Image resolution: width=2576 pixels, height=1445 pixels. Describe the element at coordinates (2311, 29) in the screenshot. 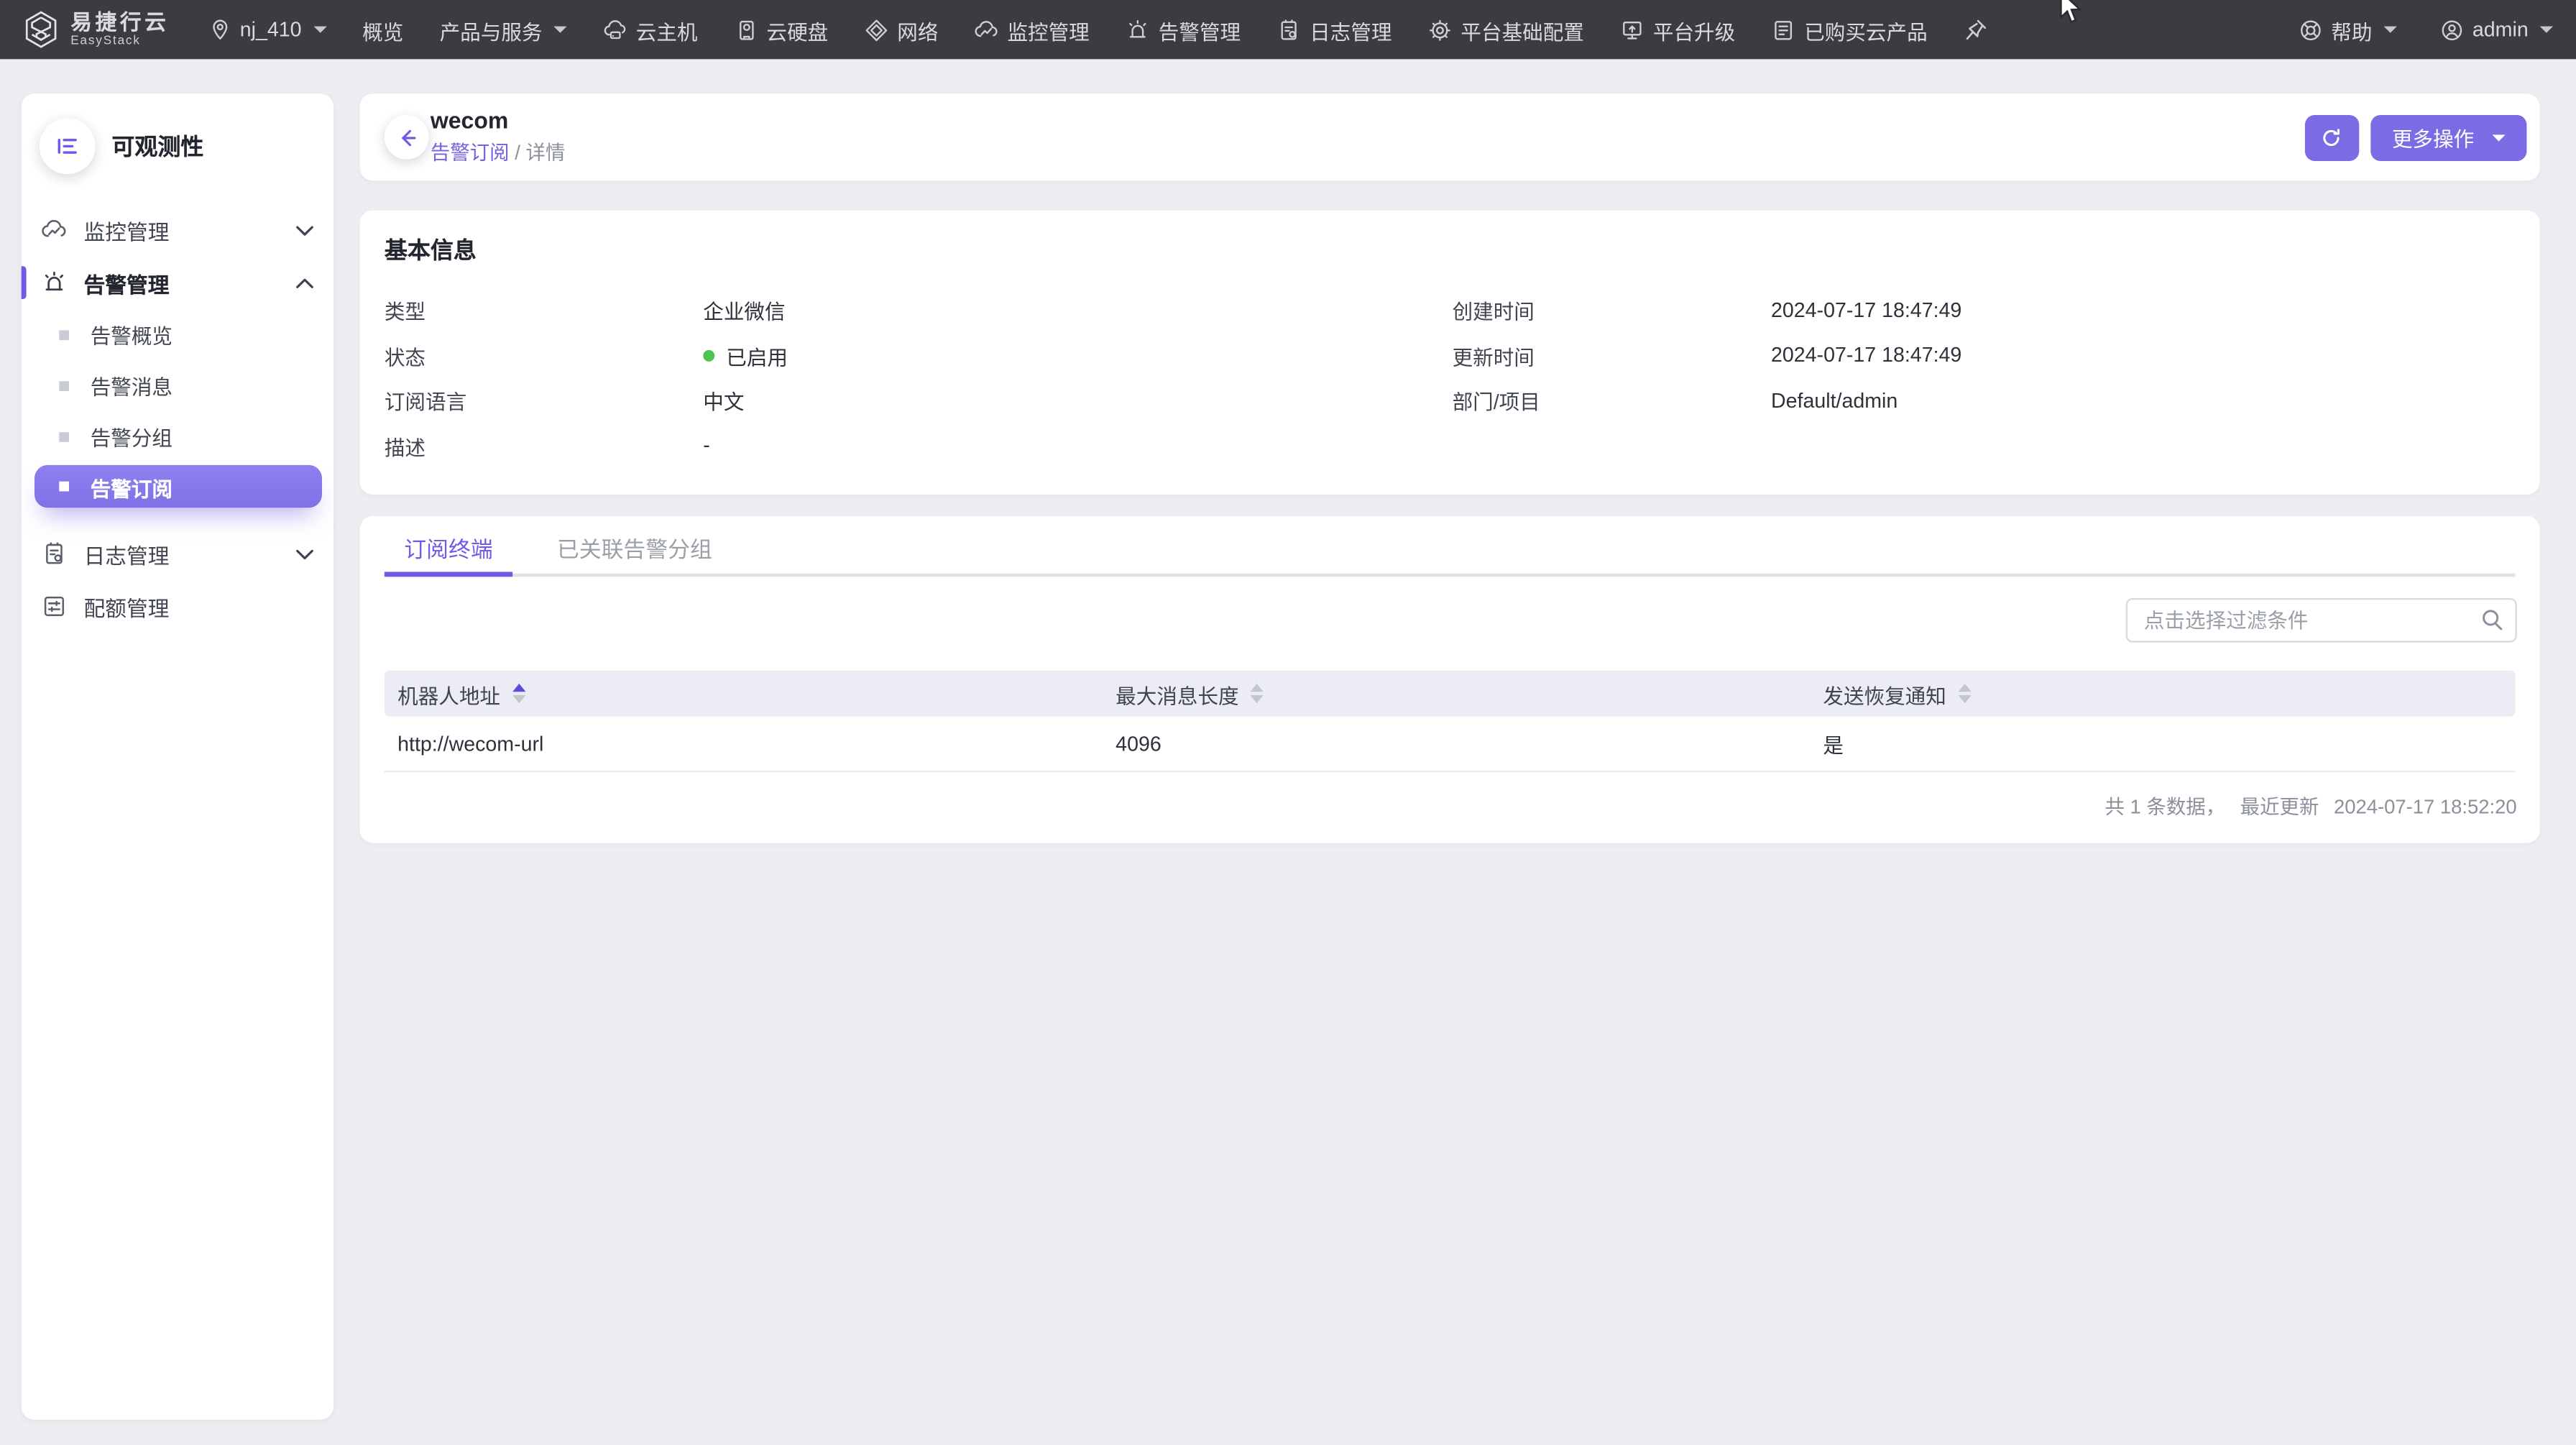

I see `help-lifering-icon` at that location.